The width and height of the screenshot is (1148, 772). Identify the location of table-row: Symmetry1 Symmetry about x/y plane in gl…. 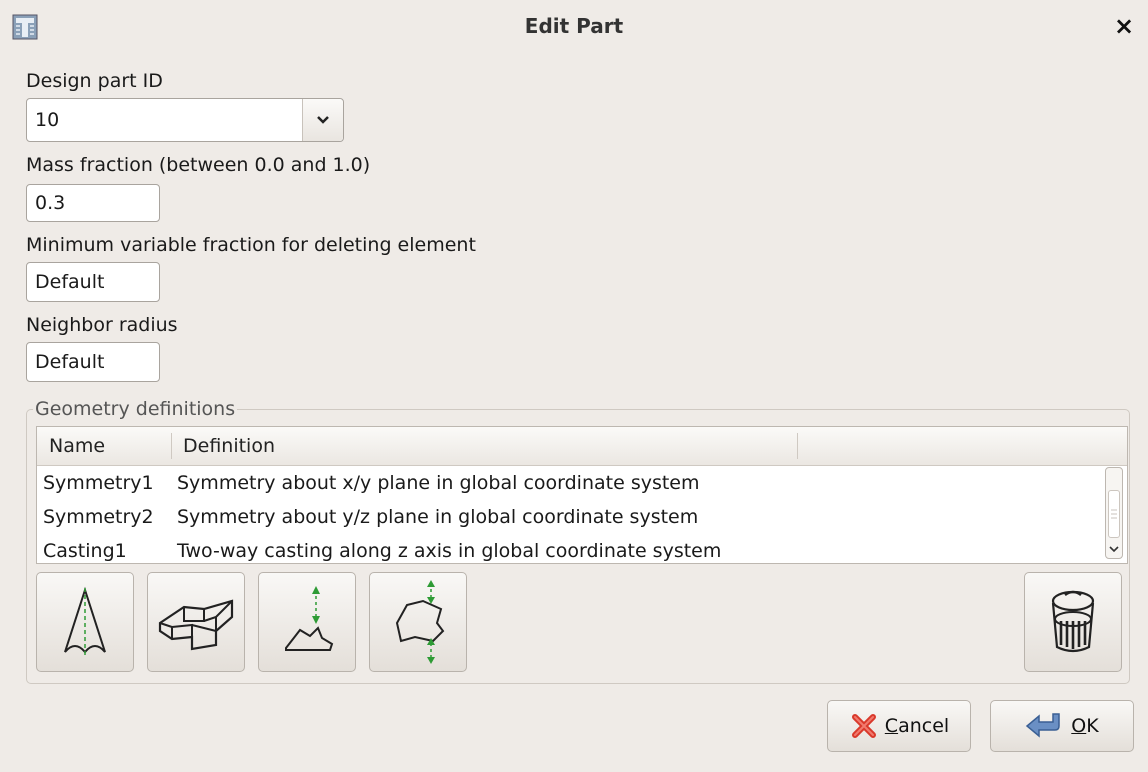
(565, 484).